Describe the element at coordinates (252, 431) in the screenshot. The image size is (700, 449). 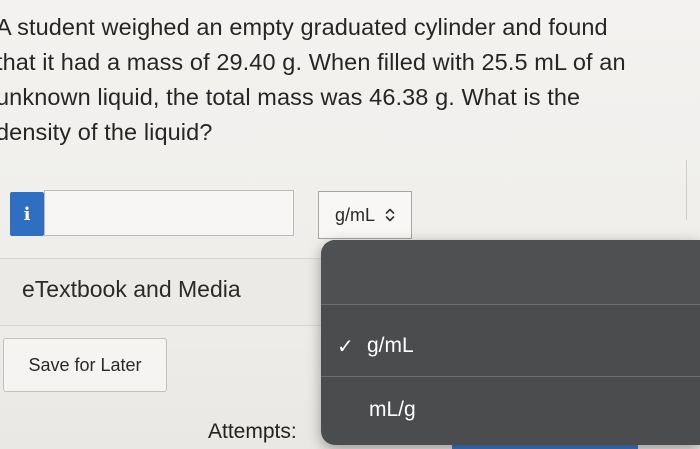
I see `attempts-label: Attempts:` at that location.